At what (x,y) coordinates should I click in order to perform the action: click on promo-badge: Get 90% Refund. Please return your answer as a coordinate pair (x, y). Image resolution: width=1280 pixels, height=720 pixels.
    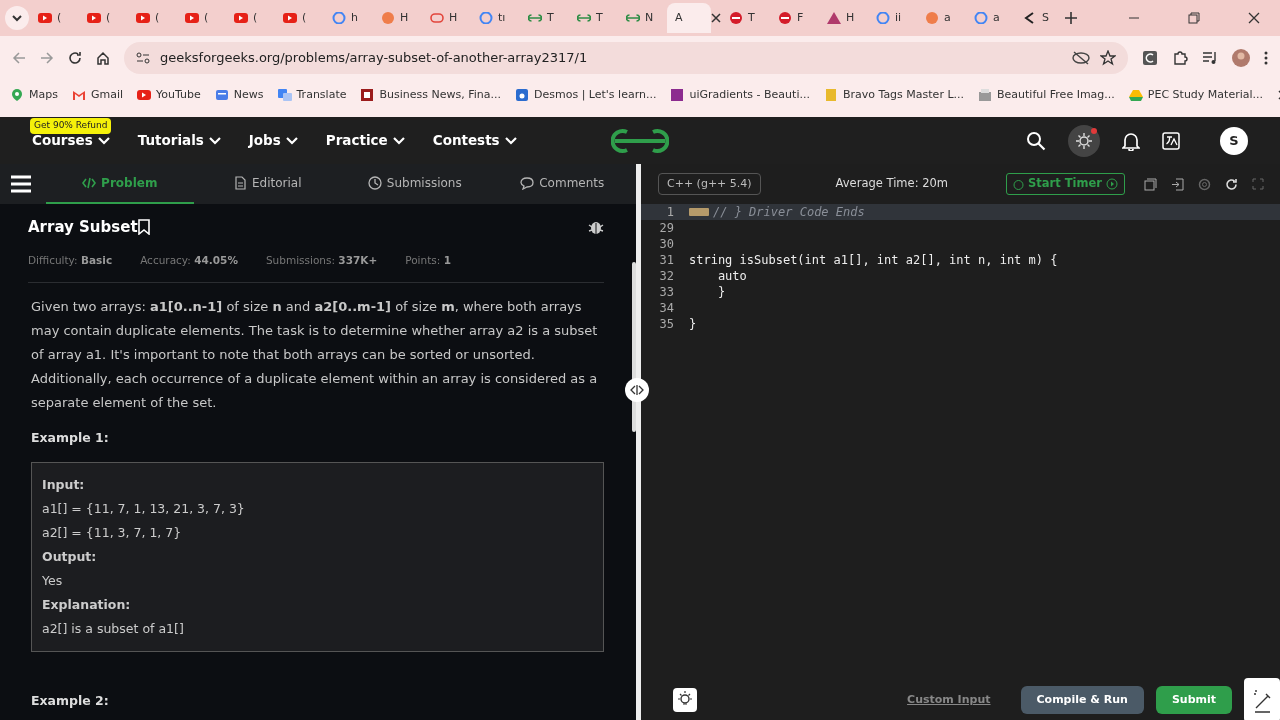
    Looking at the image, I should click on (71, 126).